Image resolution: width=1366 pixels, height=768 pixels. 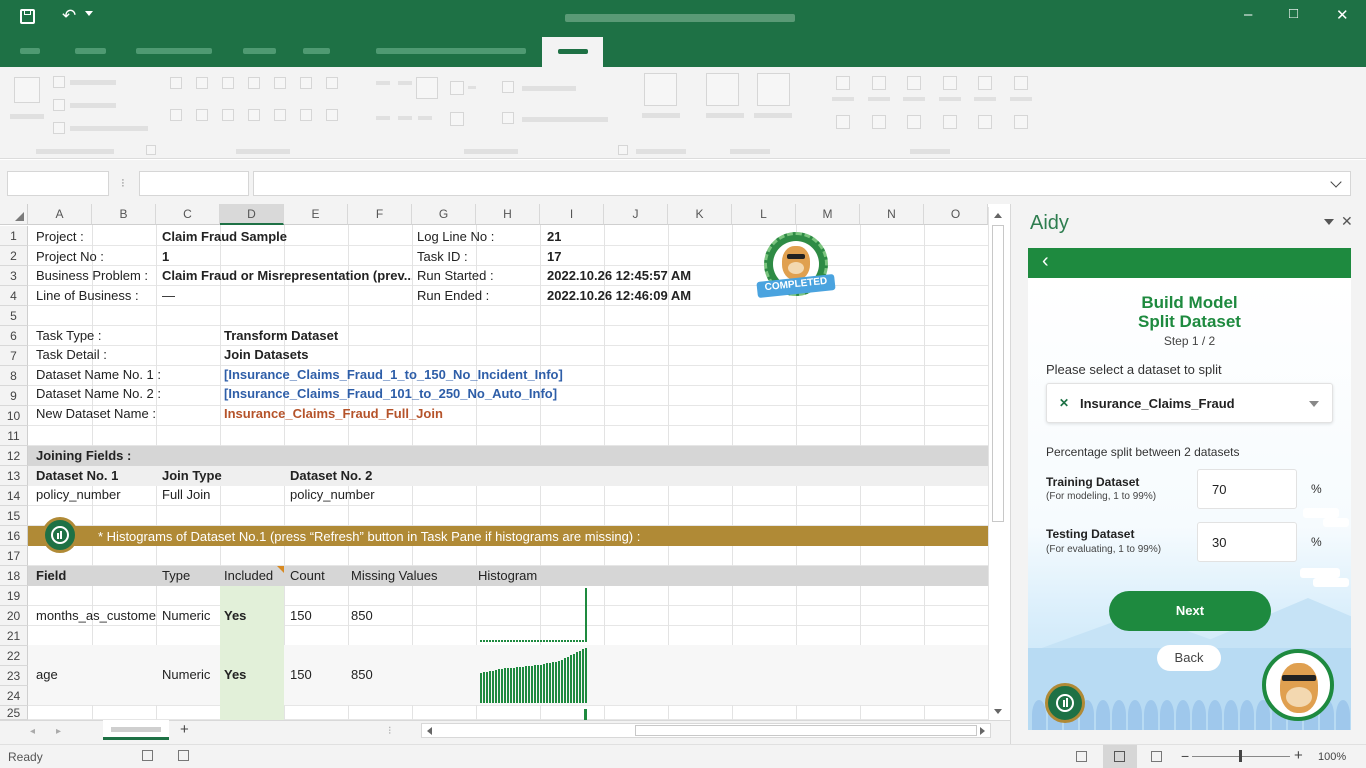 I want to click on testing-percent-value: 30, so click(x=1219, y=542).